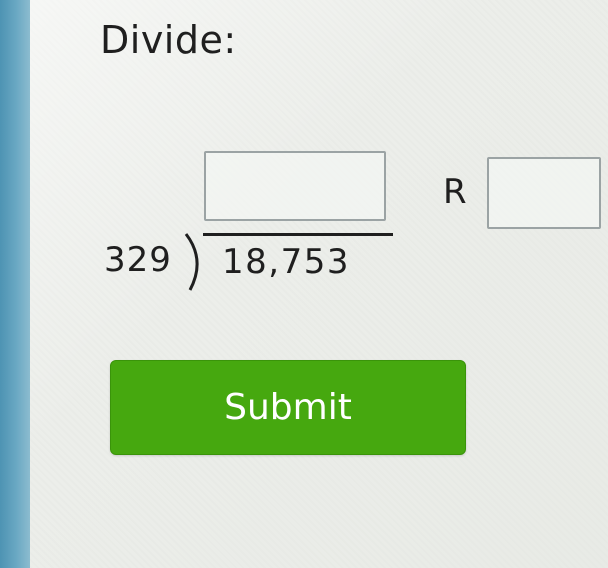  I want to click on long-division-bracket, so click(191, 262).